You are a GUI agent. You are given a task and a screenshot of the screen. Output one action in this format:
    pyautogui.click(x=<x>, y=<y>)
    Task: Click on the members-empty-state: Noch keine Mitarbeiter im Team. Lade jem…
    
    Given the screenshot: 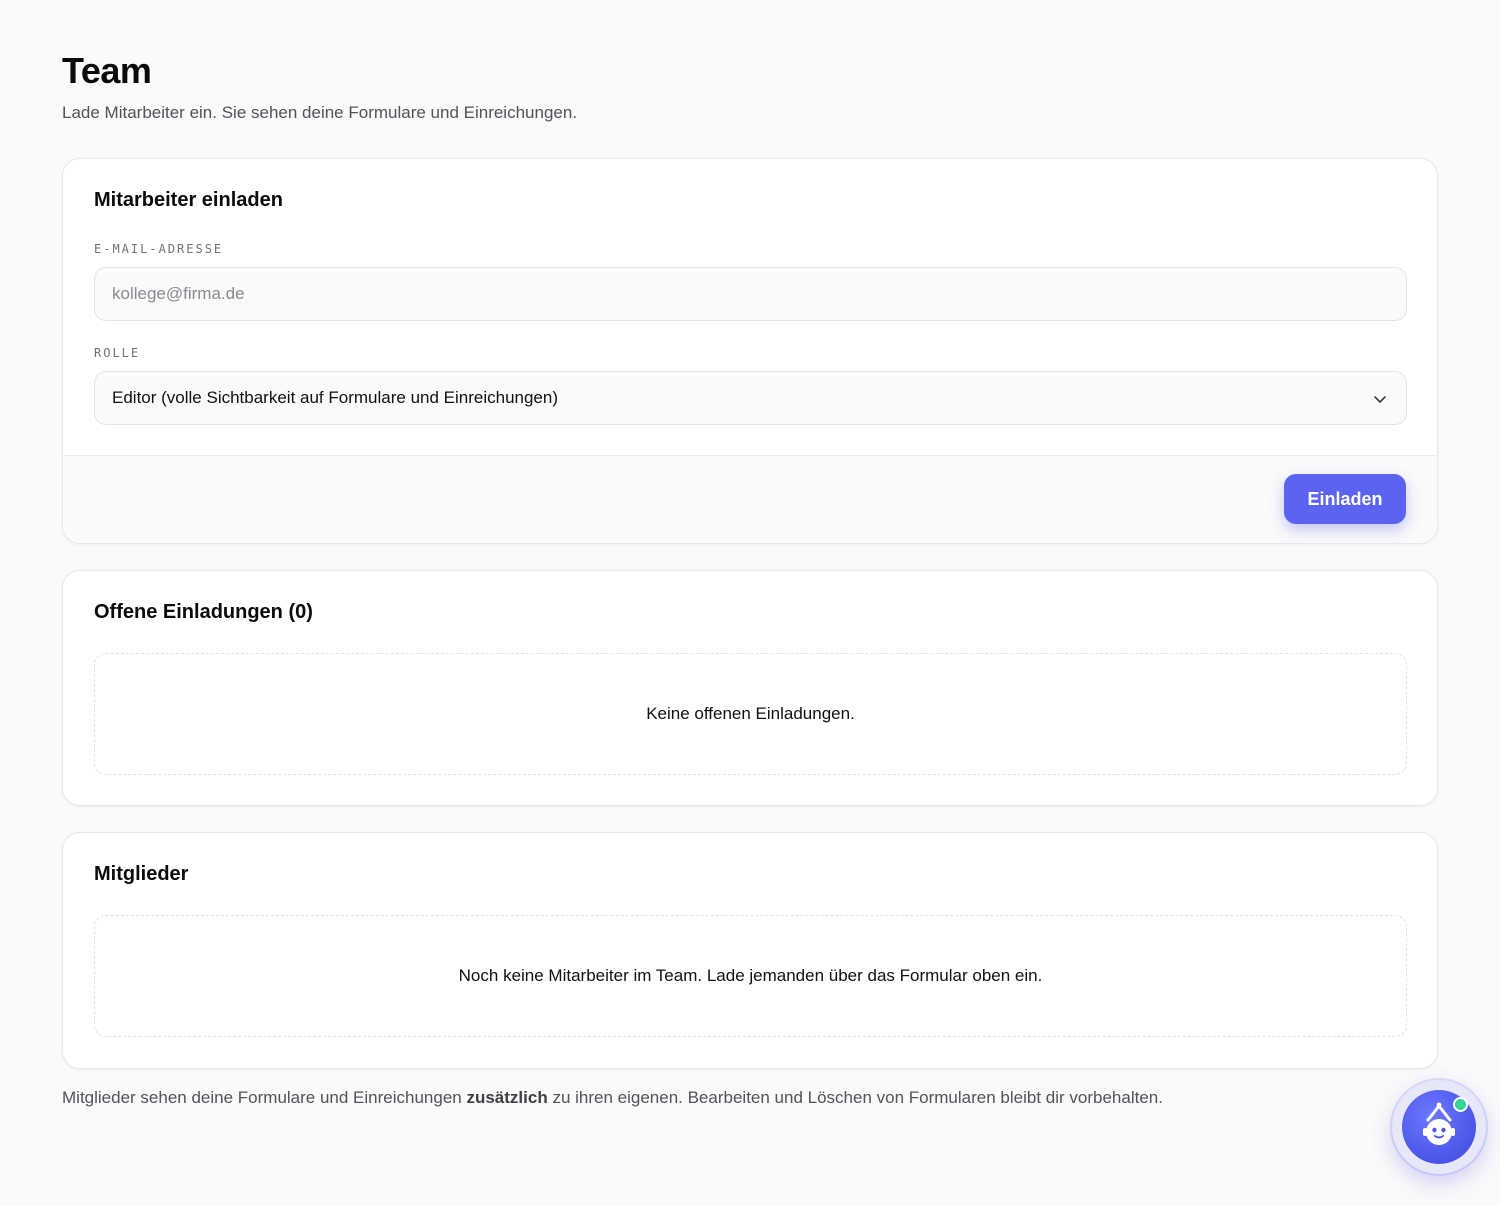 What is the action you would take?
    pyautogui.click(x=750, y=976)
    